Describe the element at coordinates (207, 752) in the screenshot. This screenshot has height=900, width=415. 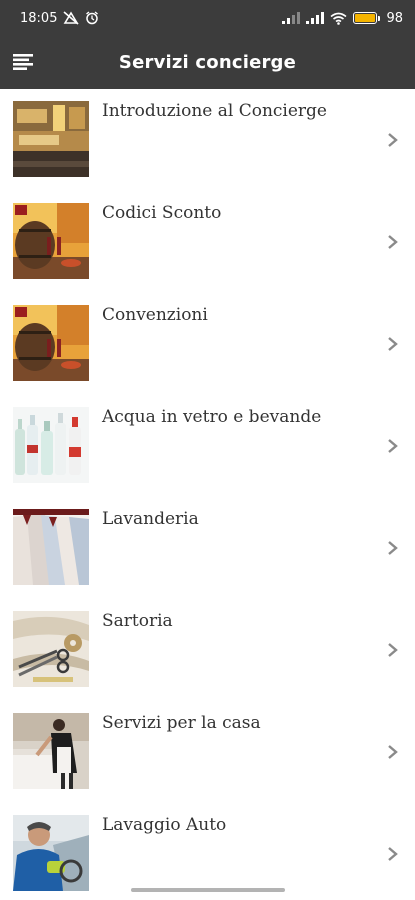
I see `list-item-servizi-casa: Servizi per la casa` at that location.